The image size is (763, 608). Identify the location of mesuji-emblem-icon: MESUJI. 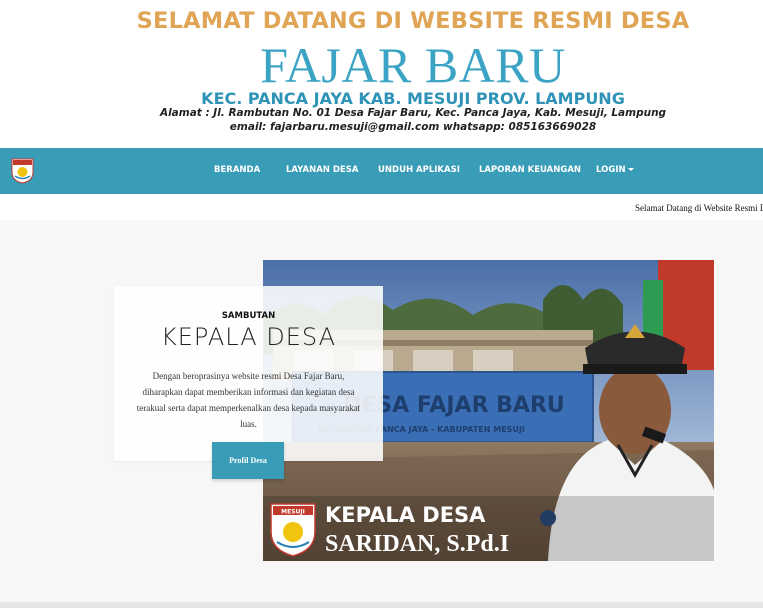
(293, 530).